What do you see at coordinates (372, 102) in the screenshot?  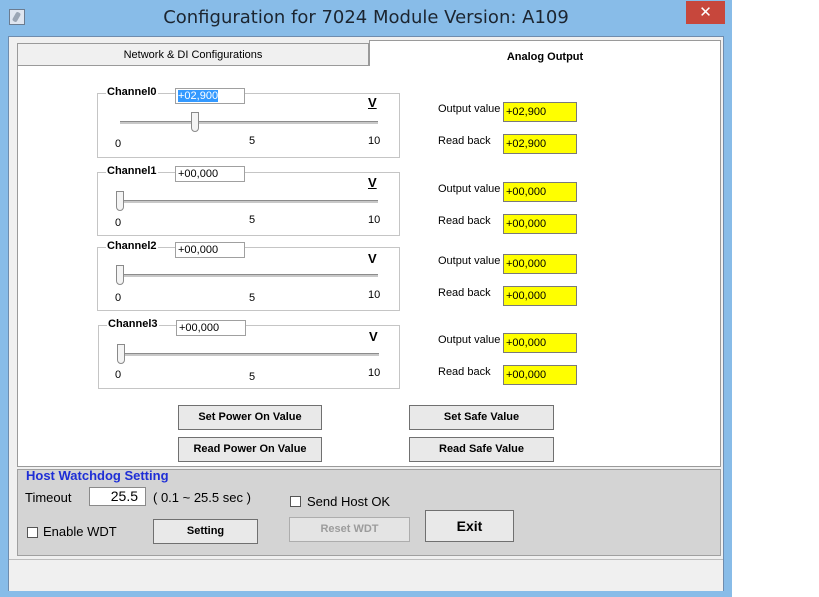 I see `channel0-unit: V` at bounding box center [372, 102].